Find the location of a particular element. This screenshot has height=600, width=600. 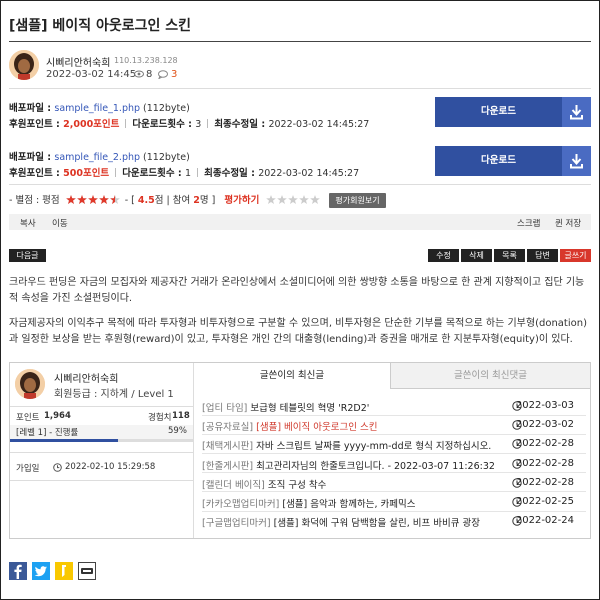

edit-button: 수정 is located at coordinates (443, 255).